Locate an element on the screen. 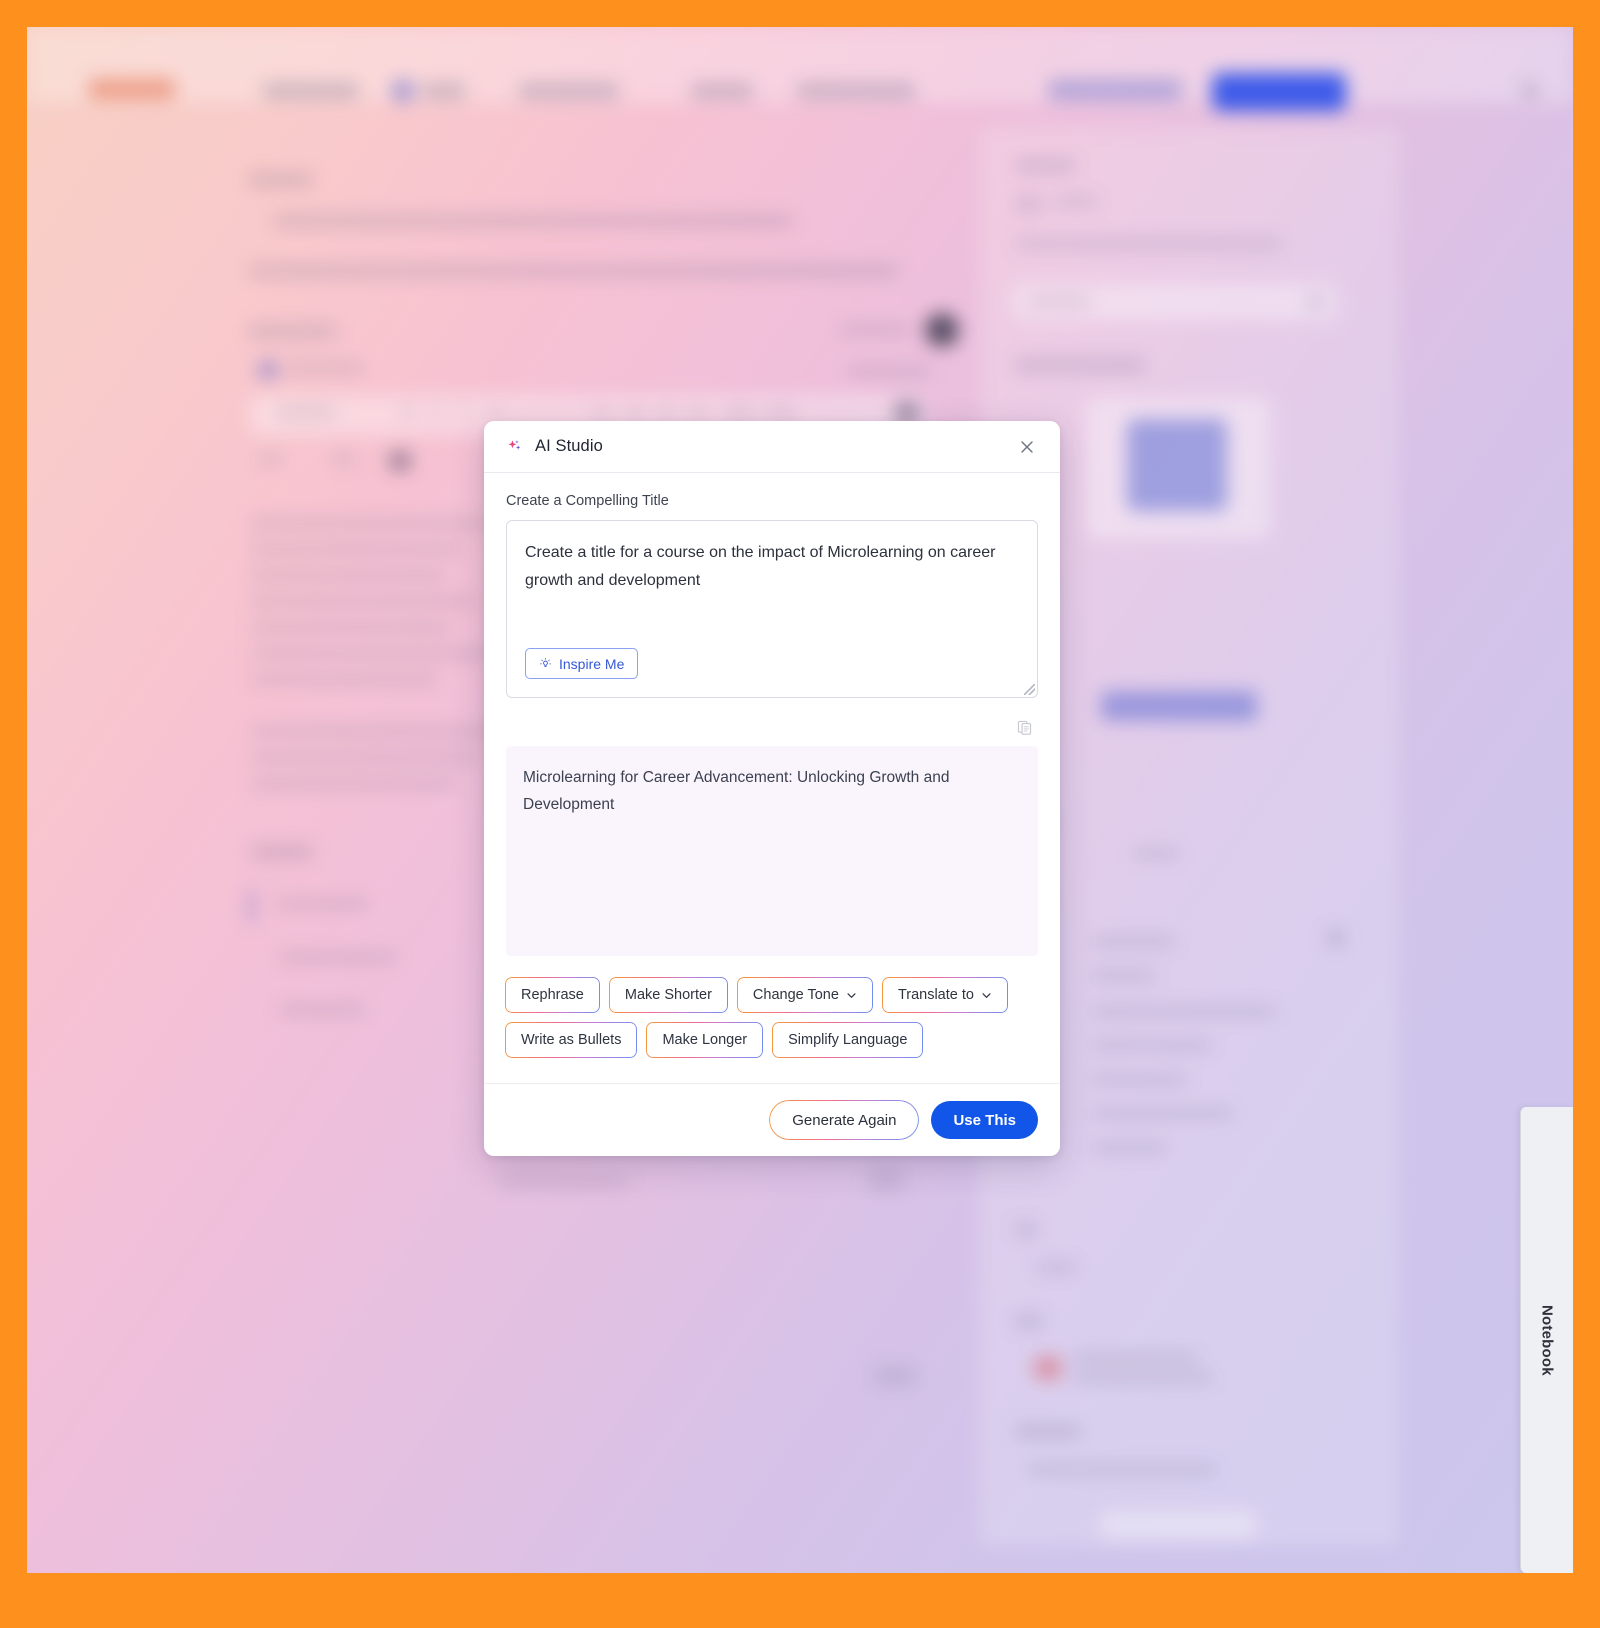 This screenshot has width=1600, height=1628. action-chip-write-as-bullets: Write as Bullets is located at coordinates (571, 1040).